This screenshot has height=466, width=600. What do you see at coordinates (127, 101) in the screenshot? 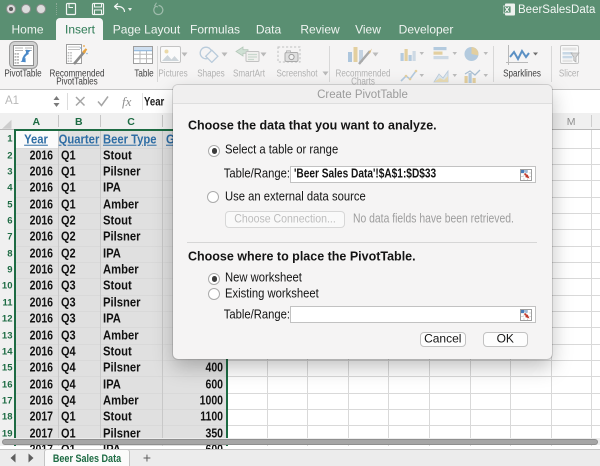
I see `svg-text: fx` at bounding box center [127, 101].